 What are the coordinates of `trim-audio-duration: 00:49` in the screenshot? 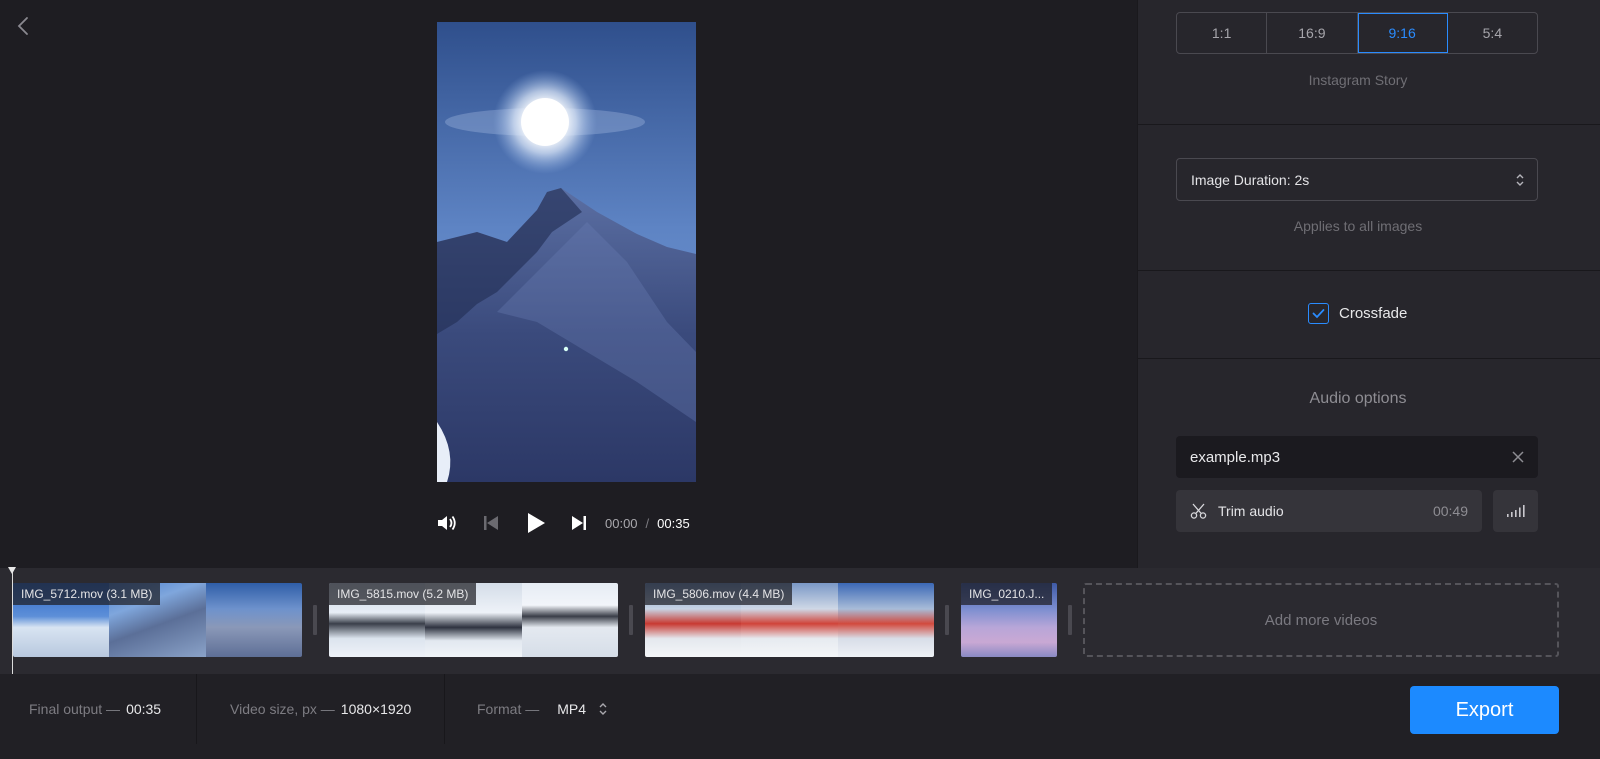 It's located at (1450, 511).